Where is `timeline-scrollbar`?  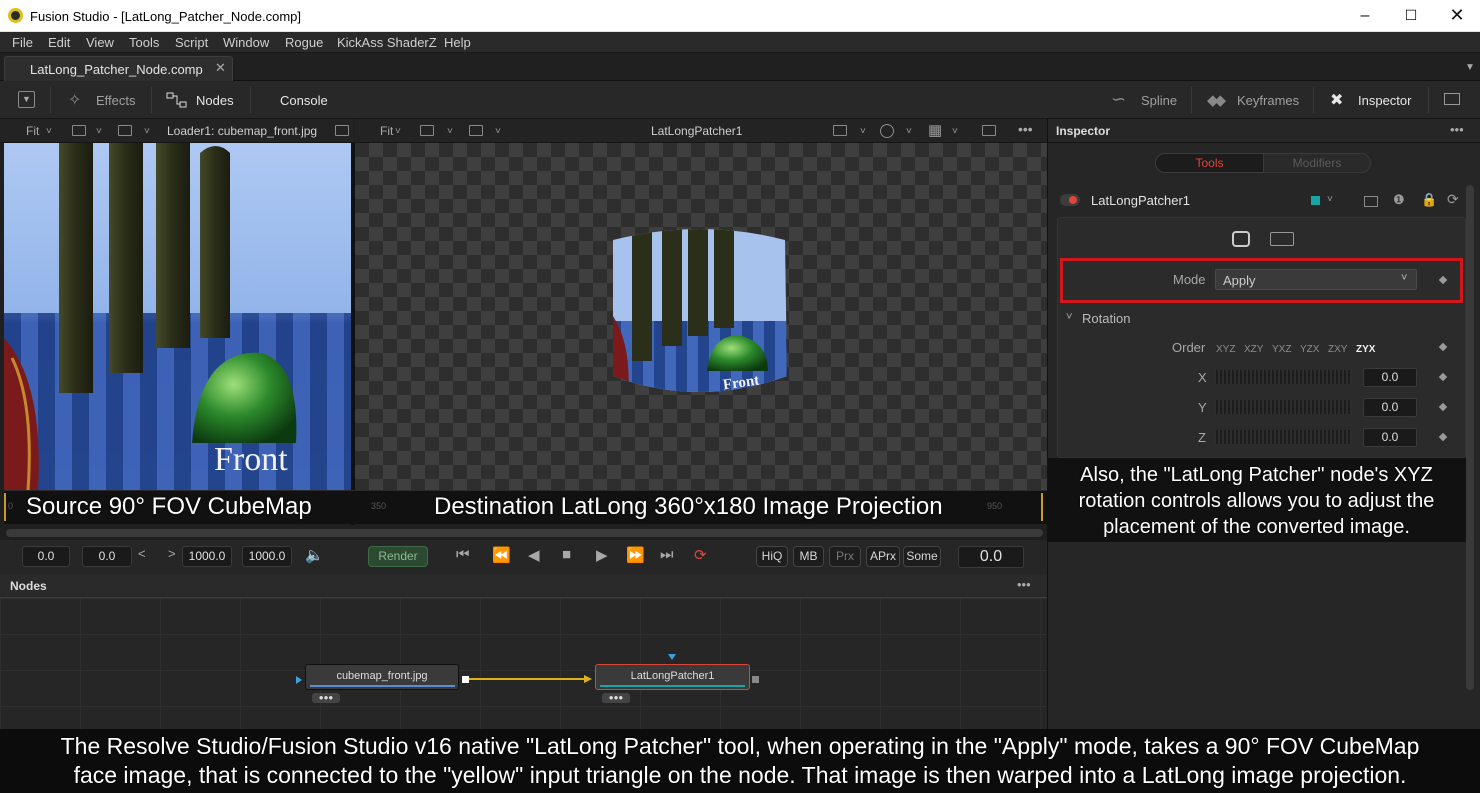 timeline-scrollbar is located at coordinates (524, 533).